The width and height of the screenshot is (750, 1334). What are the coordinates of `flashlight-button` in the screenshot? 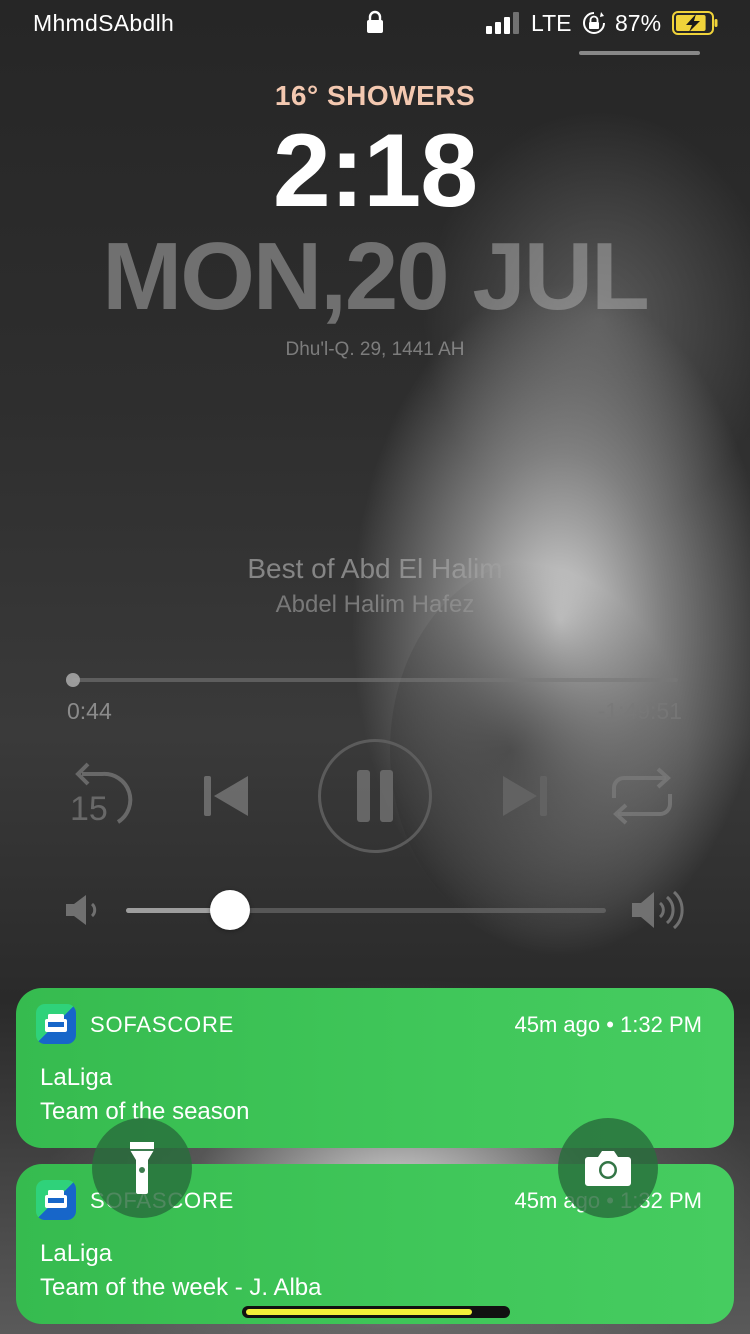 It's located at (142, 1168).